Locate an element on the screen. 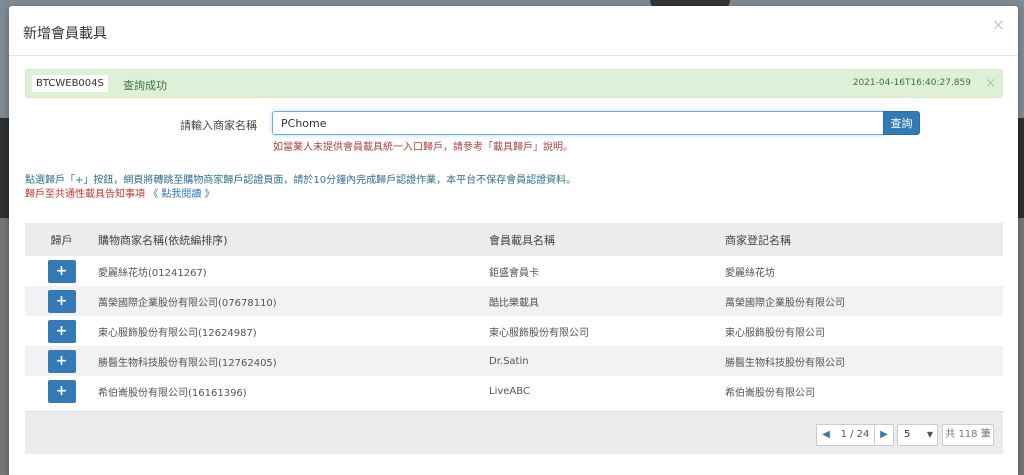 The width and height of the screenshot is (1024, 475). alert-timestamp: 2021-04-16T16:40:27.859 is located at coordinates (911, 83).